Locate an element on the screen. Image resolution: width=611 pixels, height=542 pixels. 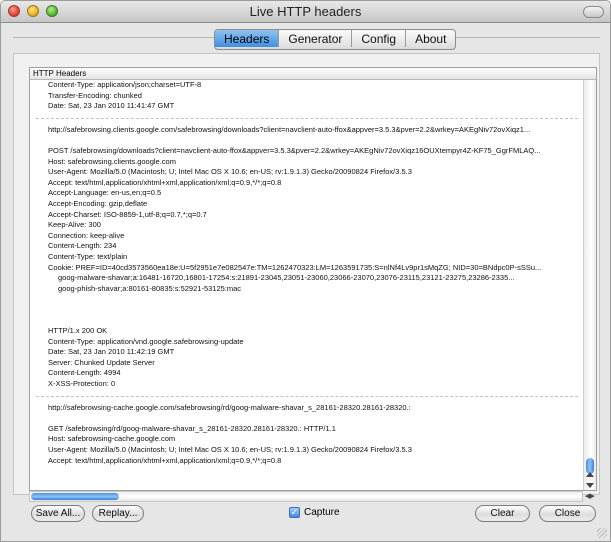
scroll-up-icon is located at coordinates (590, 474).